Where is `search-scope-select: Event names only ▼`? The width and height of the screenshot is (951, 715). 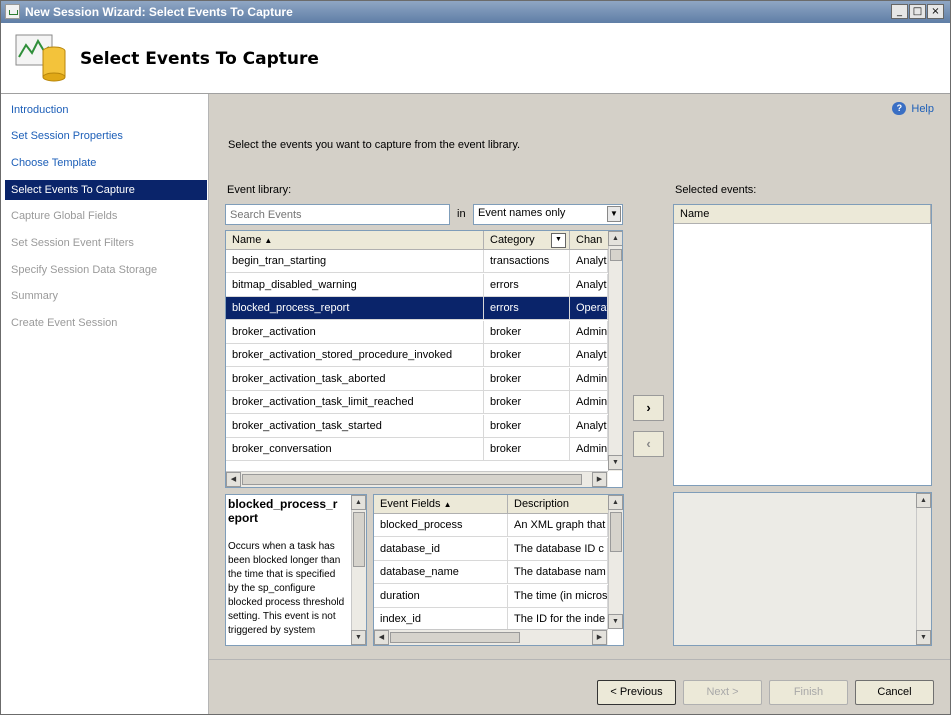
search-scope-select: Event names only ▼ is located at coordinates (548, 214).